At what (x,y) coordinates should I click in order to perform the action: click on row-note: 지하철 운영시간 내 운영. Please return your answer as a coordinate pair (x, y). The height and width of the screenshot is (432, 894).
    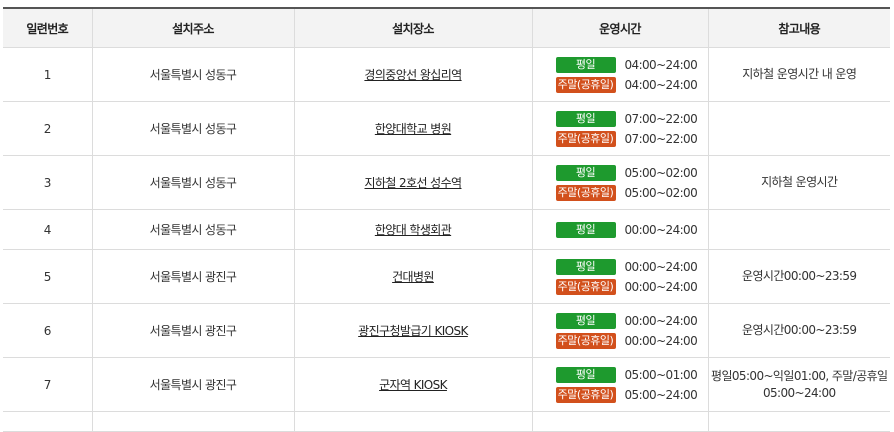
    Looking at the image, I should click on (799, 74).